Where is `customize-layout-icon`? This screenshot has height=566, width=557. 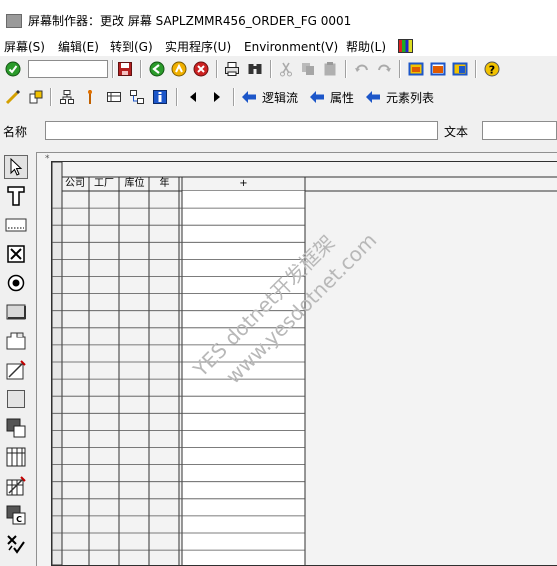
customize-layout-icon is located at coordinates (405, 46).